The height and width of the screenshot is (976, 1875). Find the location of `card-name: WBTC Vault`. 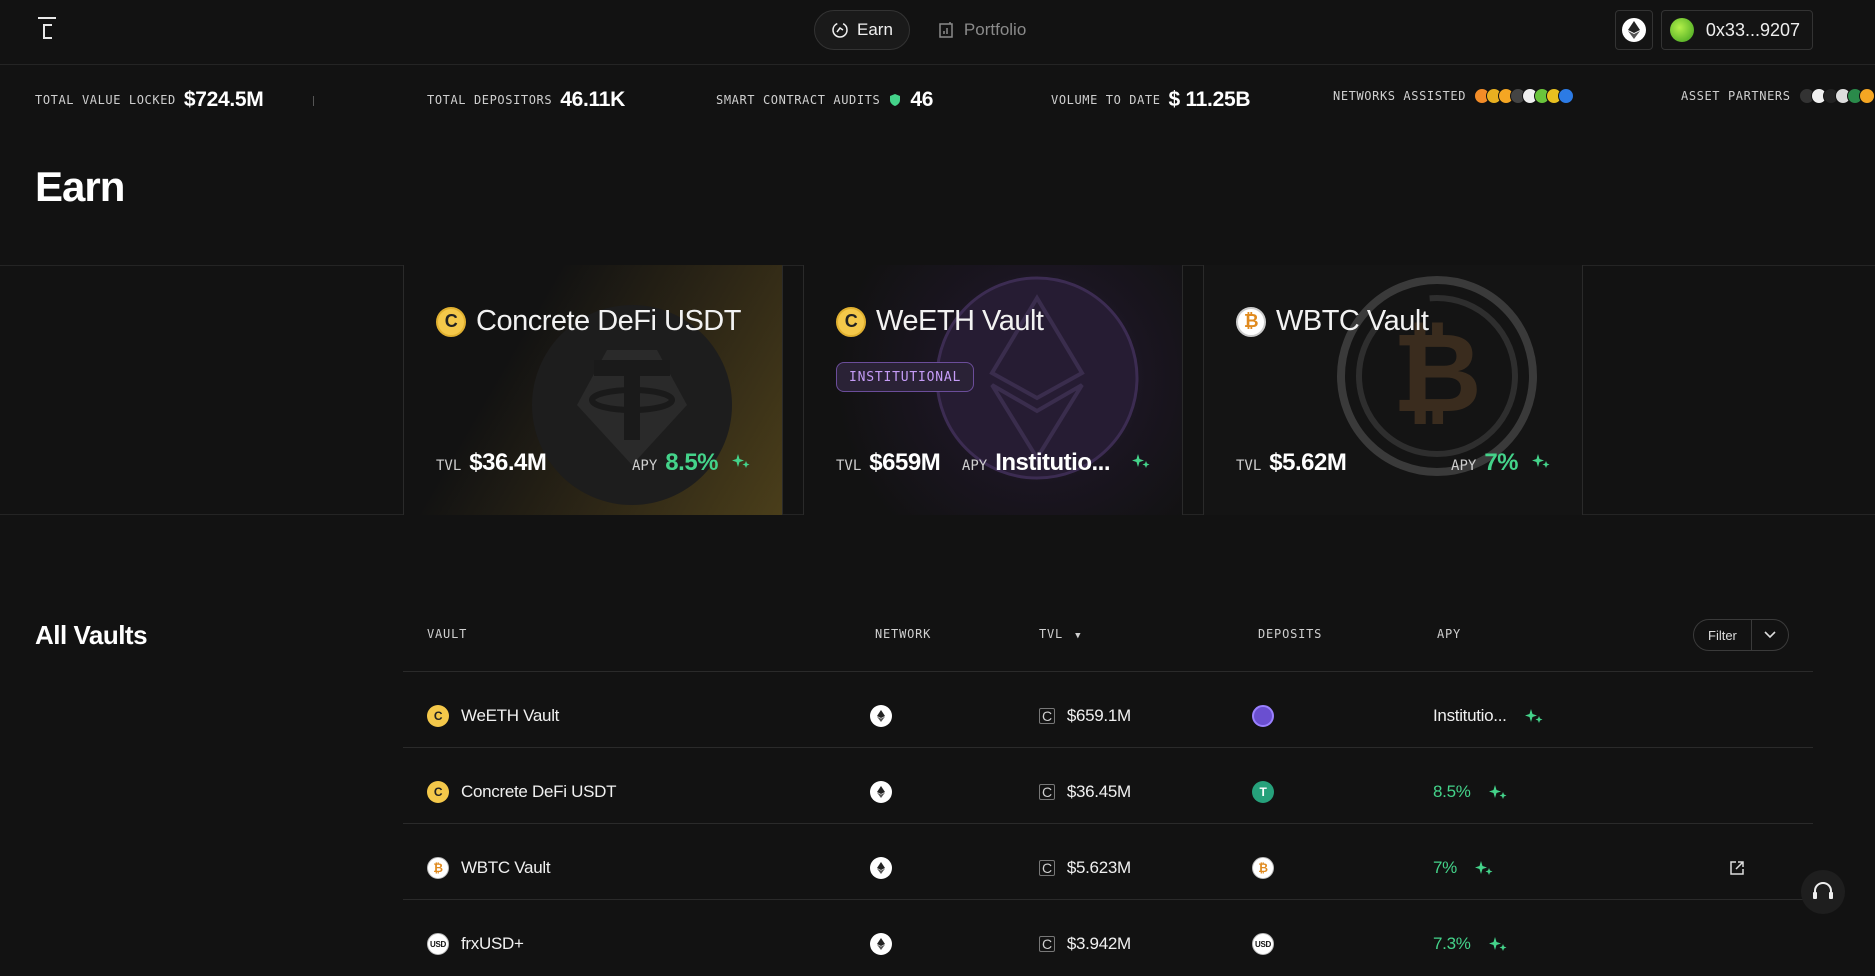

card-name: WBTC Vault is located at coordinates (1352, 321).